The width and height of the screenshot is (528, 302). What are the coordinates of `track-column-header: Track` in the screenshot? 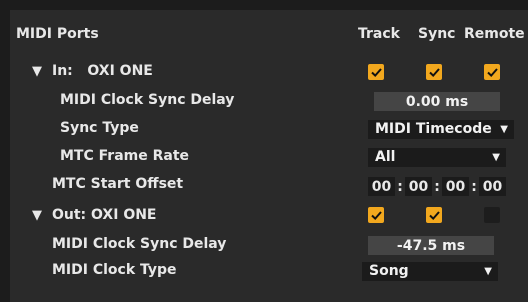 It's located at (379, 34).